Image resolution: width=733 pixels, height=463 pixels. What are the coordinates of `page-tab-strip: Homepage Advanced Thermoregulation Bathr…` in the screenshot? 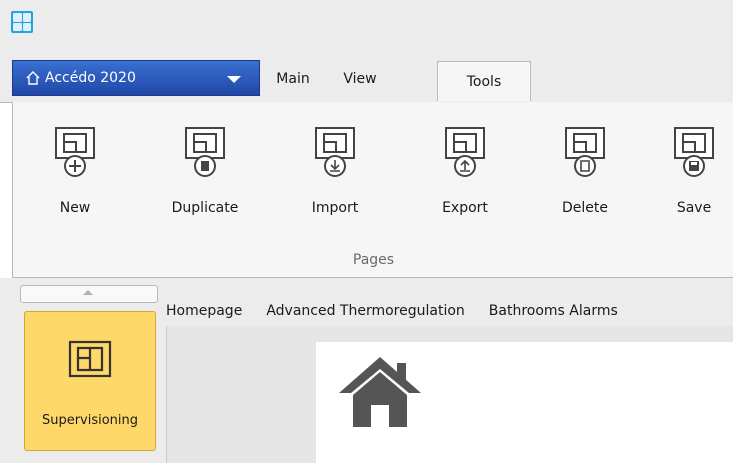 It's located at (404, 311).